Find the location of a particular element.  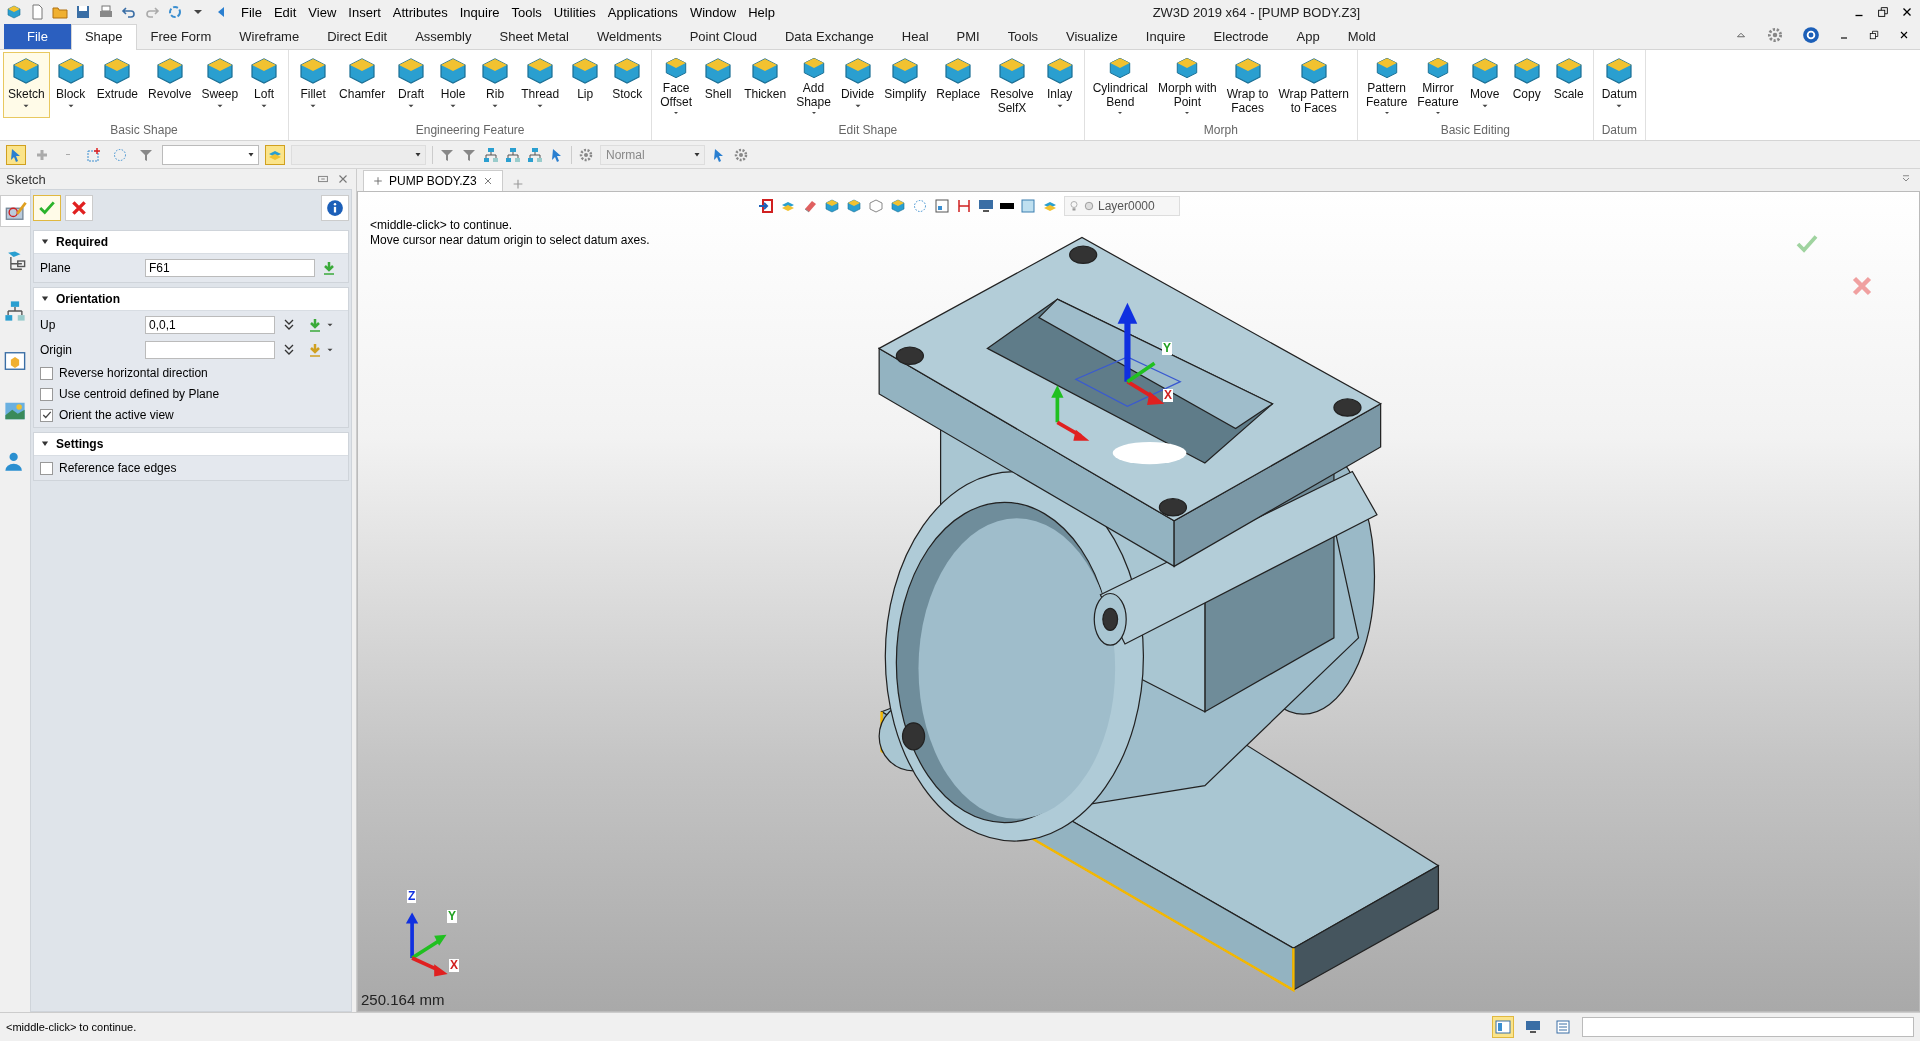

ribbon-tab: Heal is located at coordinates (915, 36).